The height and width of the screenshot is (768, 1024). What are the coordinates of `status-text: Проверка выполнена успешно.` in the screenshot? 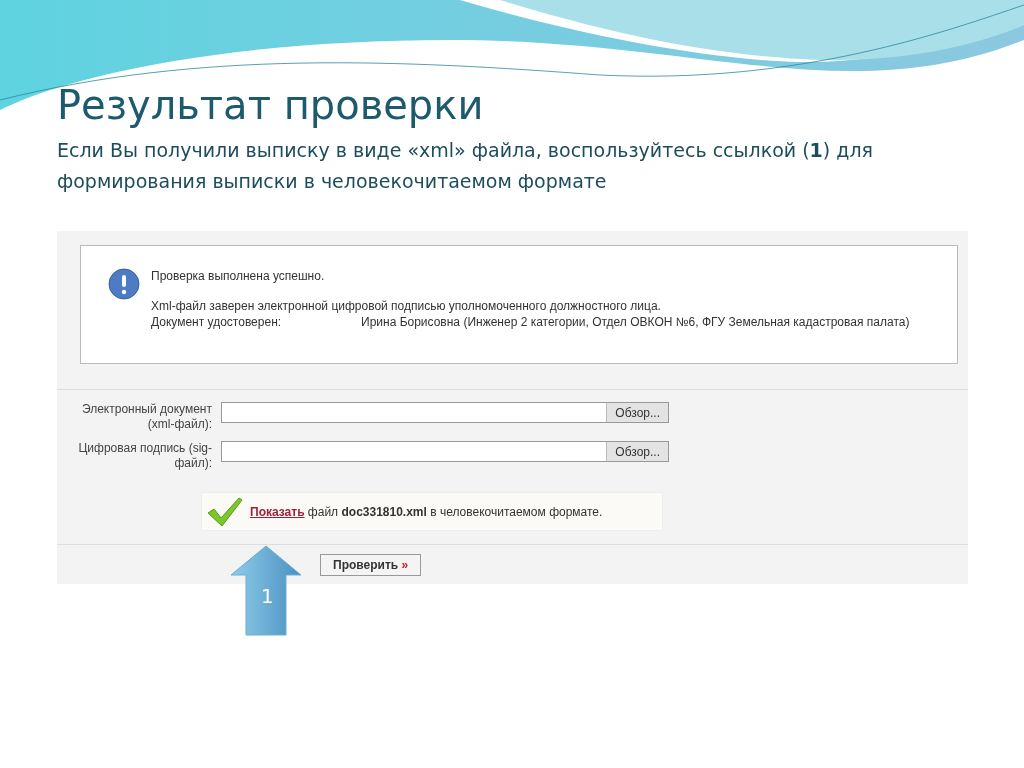 It's located at (238, 276).